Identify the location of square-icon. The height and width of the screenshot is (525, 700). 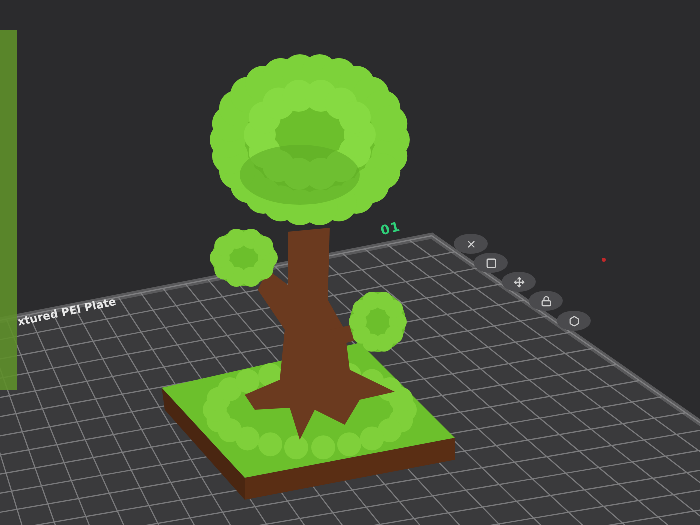
(491, 263).